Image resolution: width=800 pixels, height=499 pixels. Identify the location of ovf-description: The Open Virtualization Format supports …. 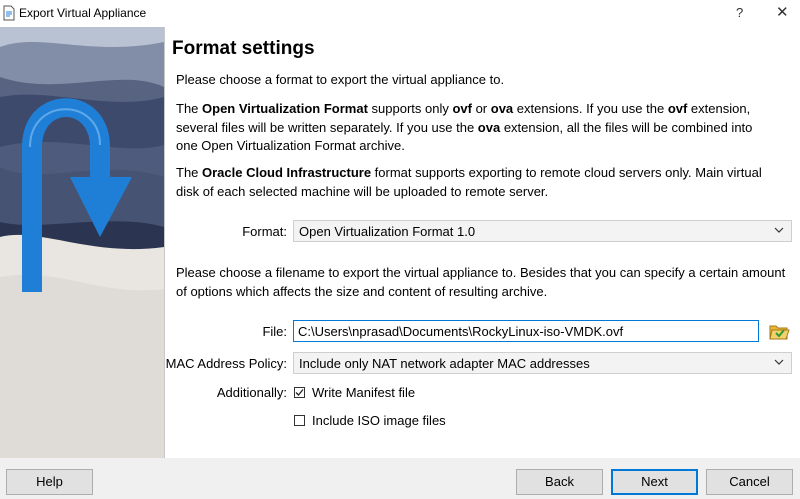
(464, 127).